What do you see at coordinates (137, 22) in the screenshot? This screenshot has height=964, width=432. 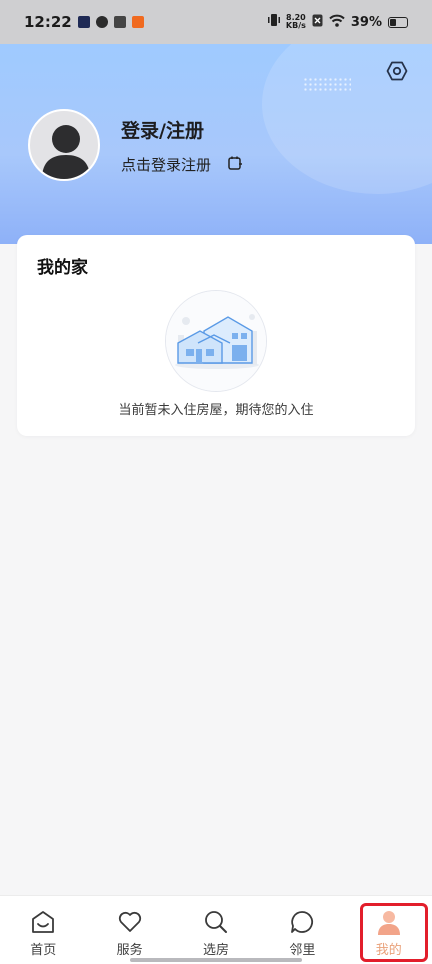 I see `shop-app-icon` at bounding box center [137, 22].